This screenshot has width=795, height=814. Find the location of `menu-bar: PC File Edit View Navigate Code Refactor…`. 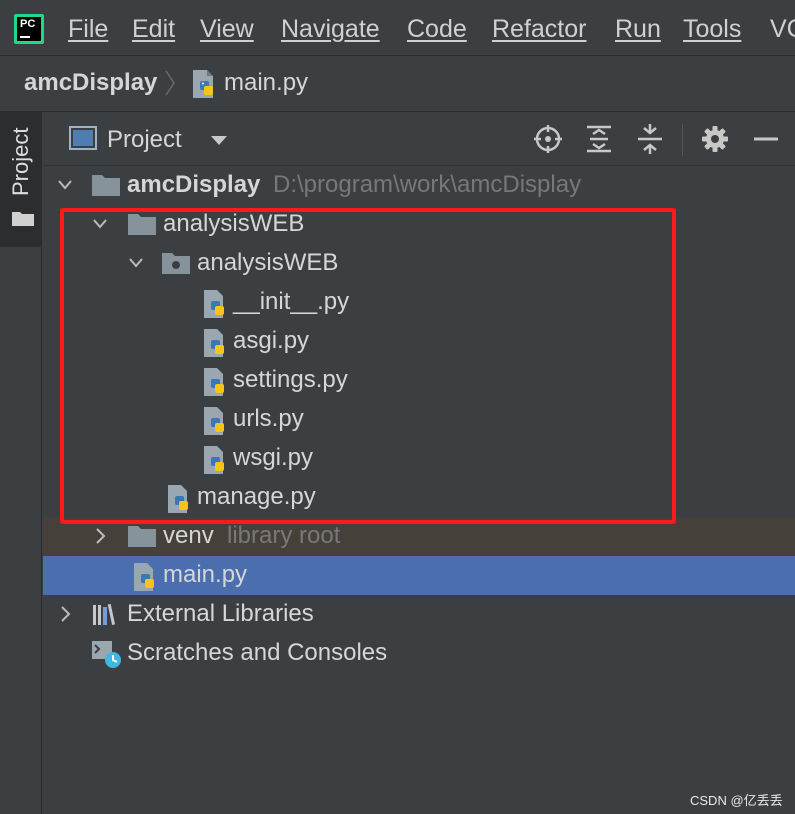

menu-bar: PC File Edit View Navigate Code Refactor… is located at coordinates (397, 28).